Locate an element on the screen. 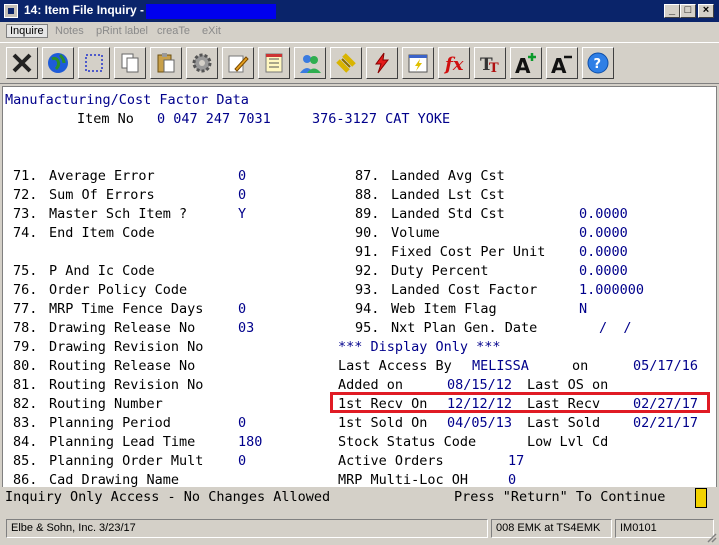  field-label: Average Error is located at coordinates (102, 176).